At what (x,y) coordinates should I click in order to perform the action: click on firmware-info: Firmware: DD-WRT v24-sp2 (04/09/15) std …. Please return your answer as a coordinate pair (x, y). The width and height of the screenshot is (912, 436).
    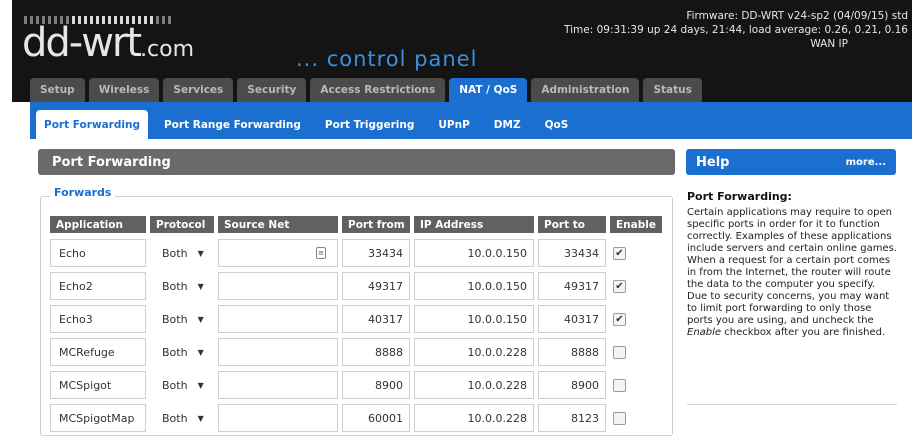
    Looking at the image, I should click on (736, 30).